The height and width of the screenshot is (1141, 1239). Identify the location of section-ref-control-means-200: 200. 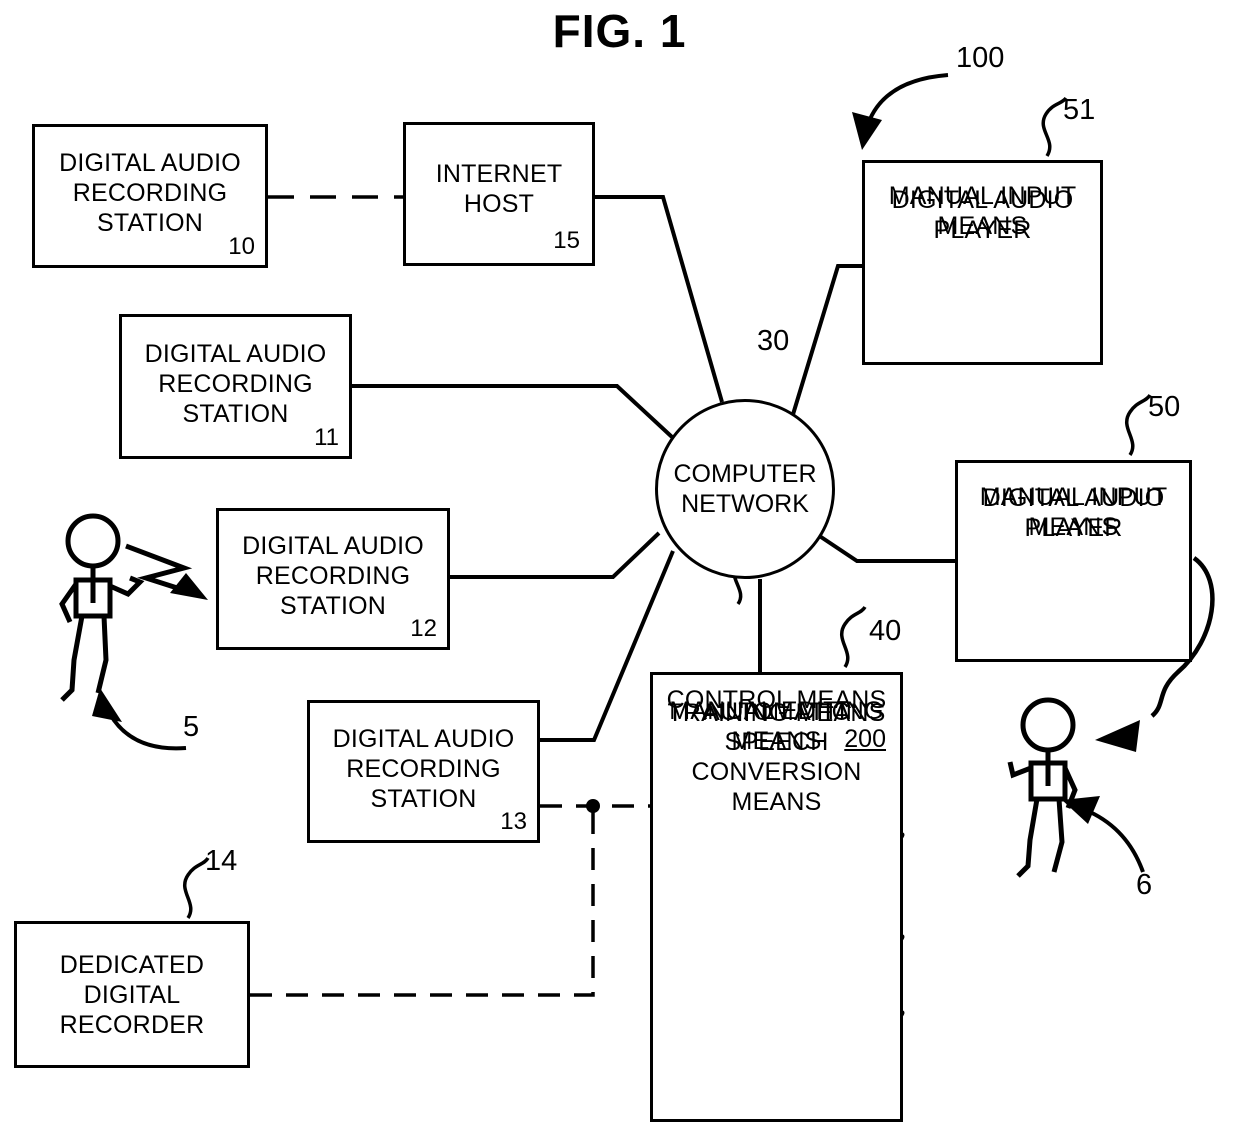
(865, 739).